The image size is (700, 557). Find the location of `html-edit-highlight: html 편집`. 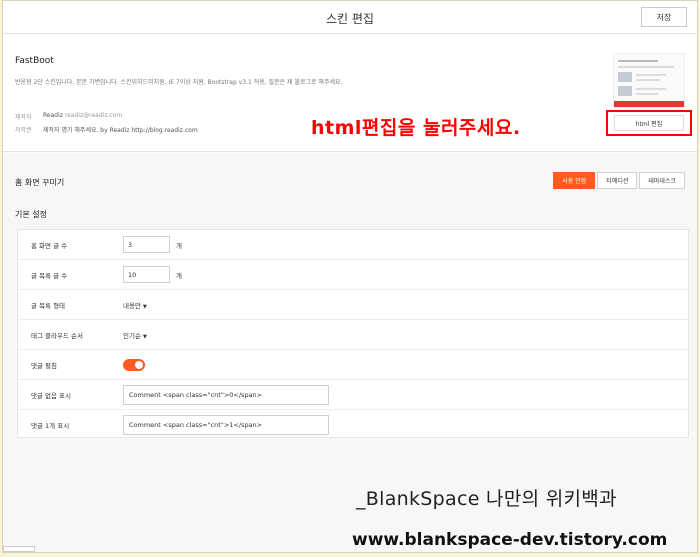

html-edit-highlight: html 편집 is located at coordinates (649, 123).